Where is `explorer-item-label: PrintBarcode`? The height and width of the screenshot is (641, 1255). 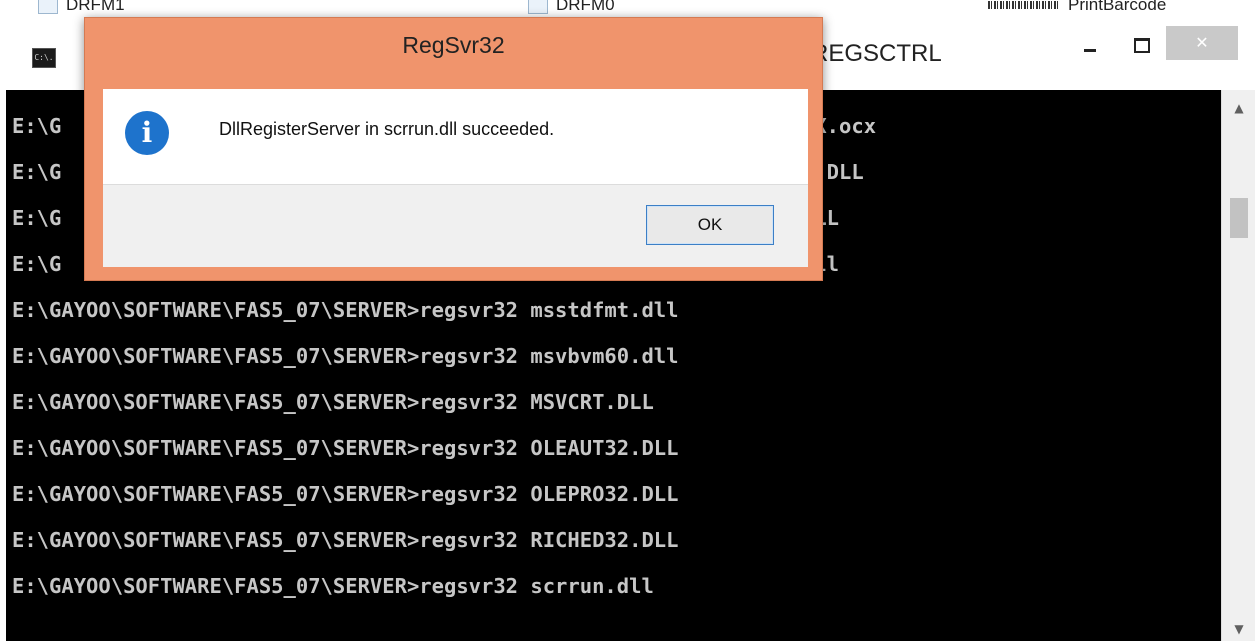 explorer-item-label: PrintBarcode is located at coordinates (1117, 7).